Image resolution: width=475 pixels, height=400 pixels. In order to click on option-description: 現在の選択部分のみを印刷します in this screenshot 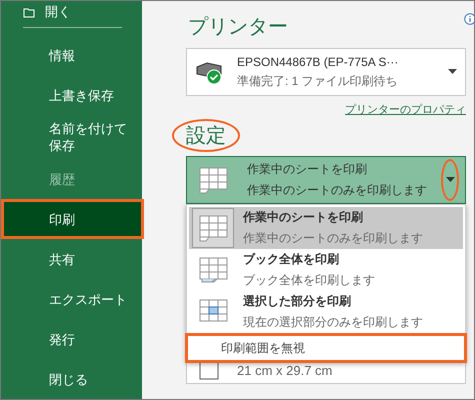, I will do `click(333, 322)`.